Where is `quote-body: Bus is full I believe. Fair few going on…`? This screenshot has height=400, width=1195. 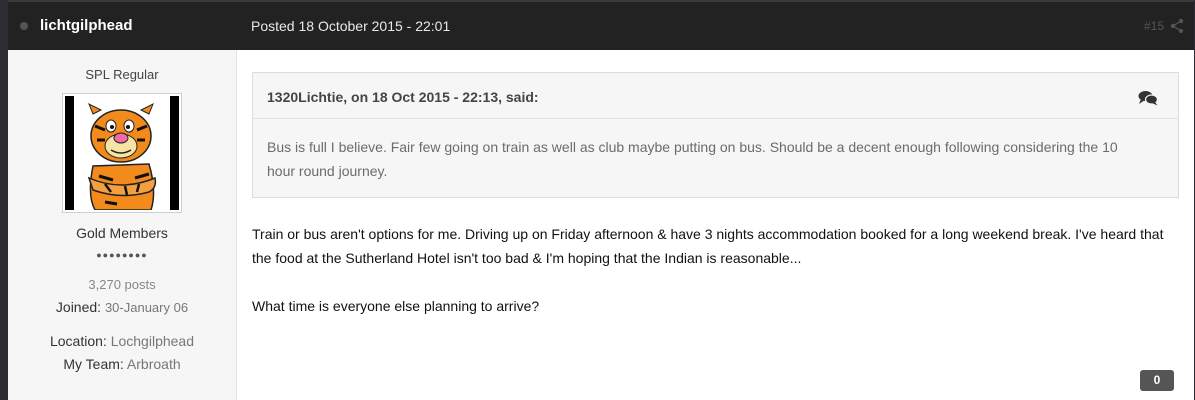
quote-body: Bus is full I believe. Fair few going on… is located at coordinates (692, 159).